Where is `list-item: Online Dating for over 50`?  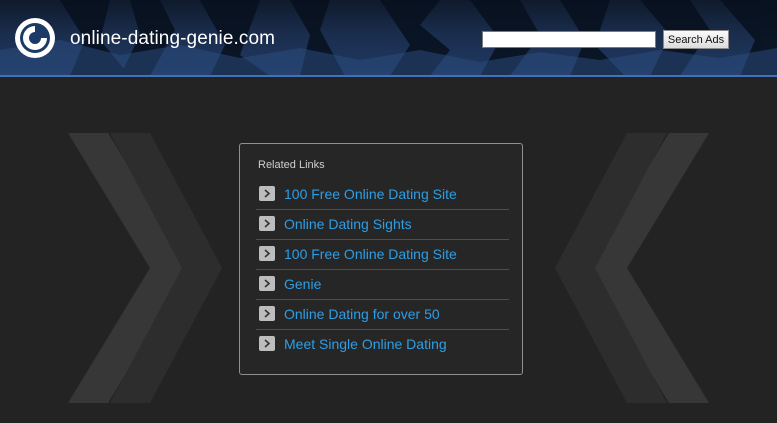
list-item: Online Dating for over 50 is located at coordinates (382, 315).